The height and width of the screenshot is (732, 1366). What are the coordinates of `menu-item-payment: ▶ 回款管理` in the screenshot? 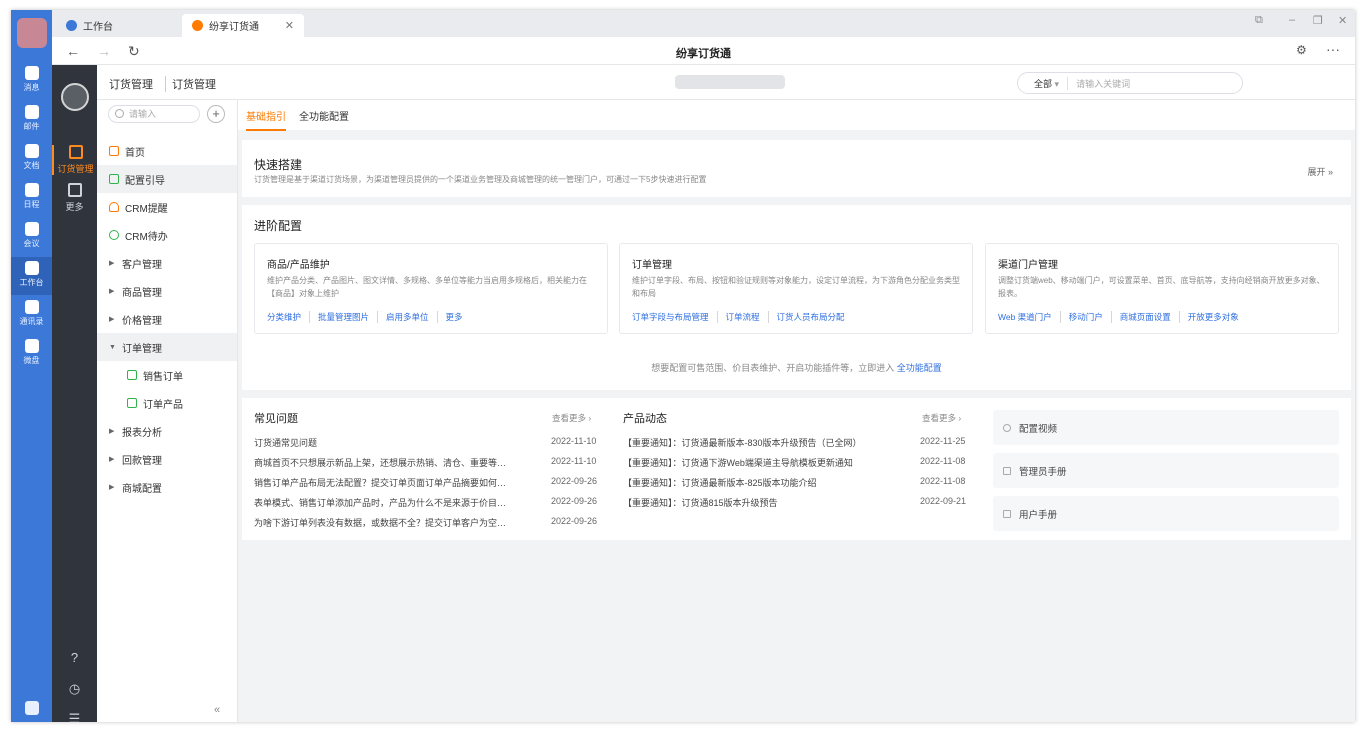 It's located at (167, 459).